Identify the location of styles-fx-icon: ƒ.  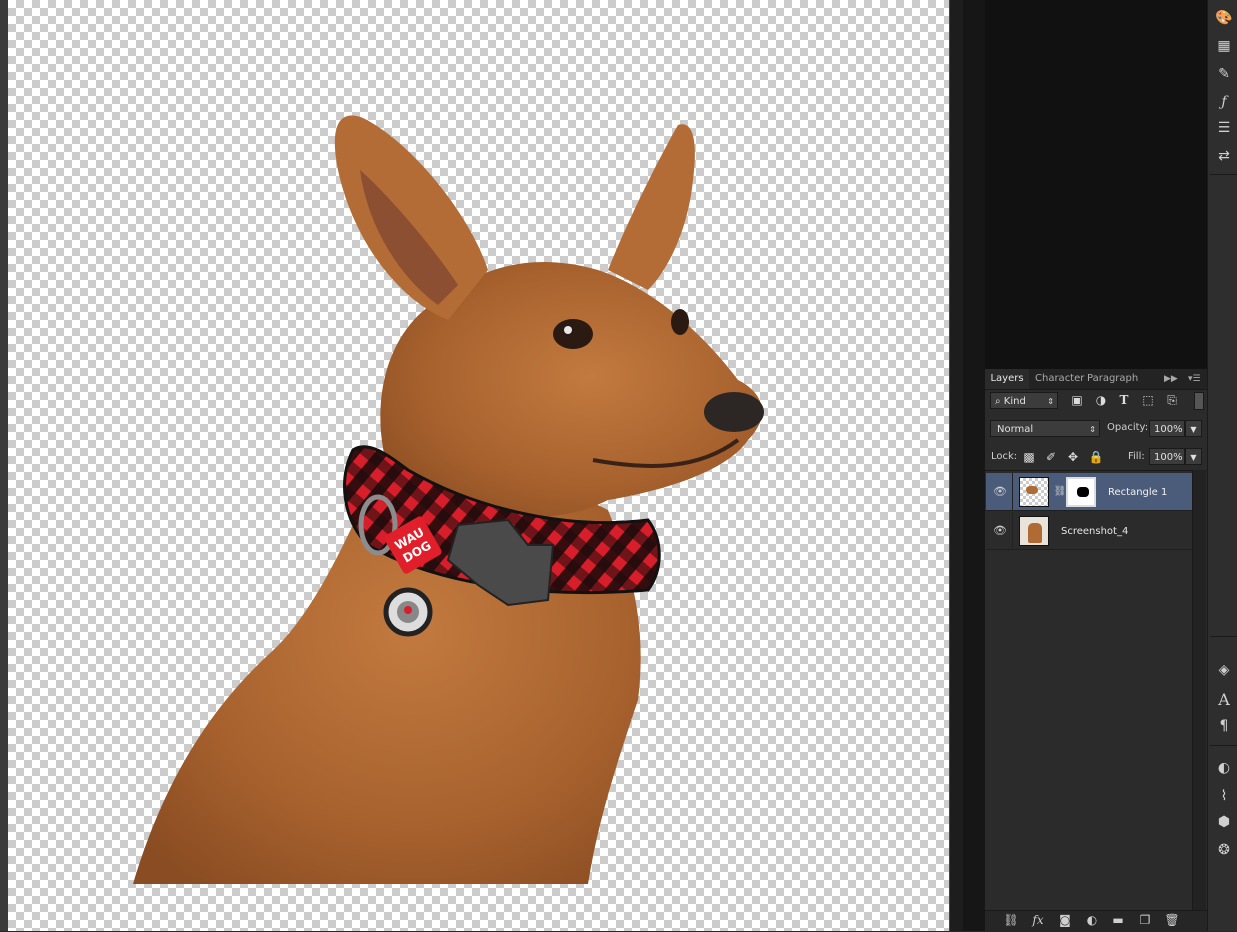
(1224, 102).